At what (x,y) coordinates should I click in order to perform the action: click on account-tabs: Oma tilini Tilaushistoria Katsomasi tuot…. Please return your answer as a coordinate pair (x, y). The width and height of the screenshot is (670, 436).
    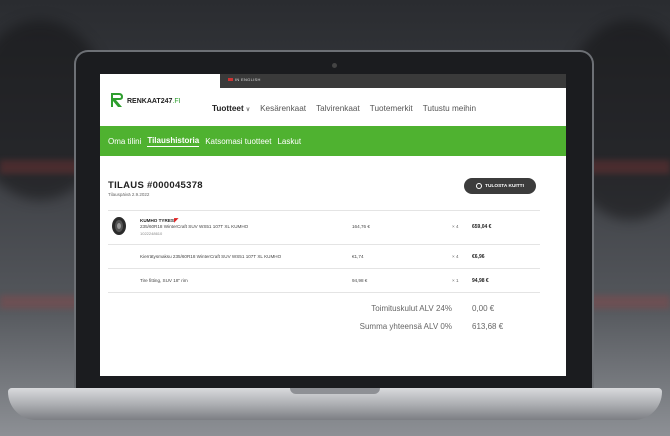
    Looking at the image, I should click on (333, 141).